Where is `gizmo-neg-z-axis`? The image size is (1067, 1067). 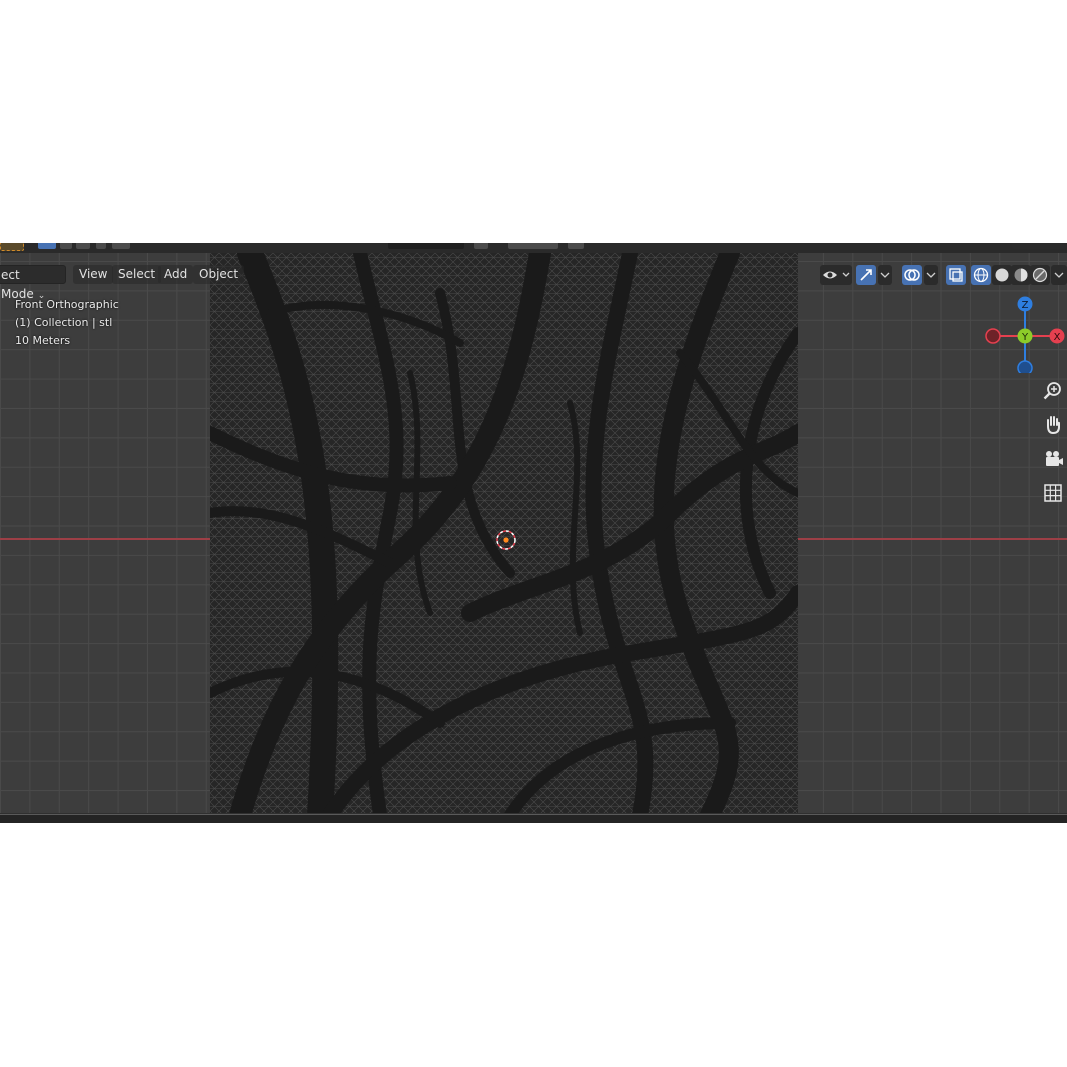 gizmo-neg-z-axis is located at coordinates (1025, 366).